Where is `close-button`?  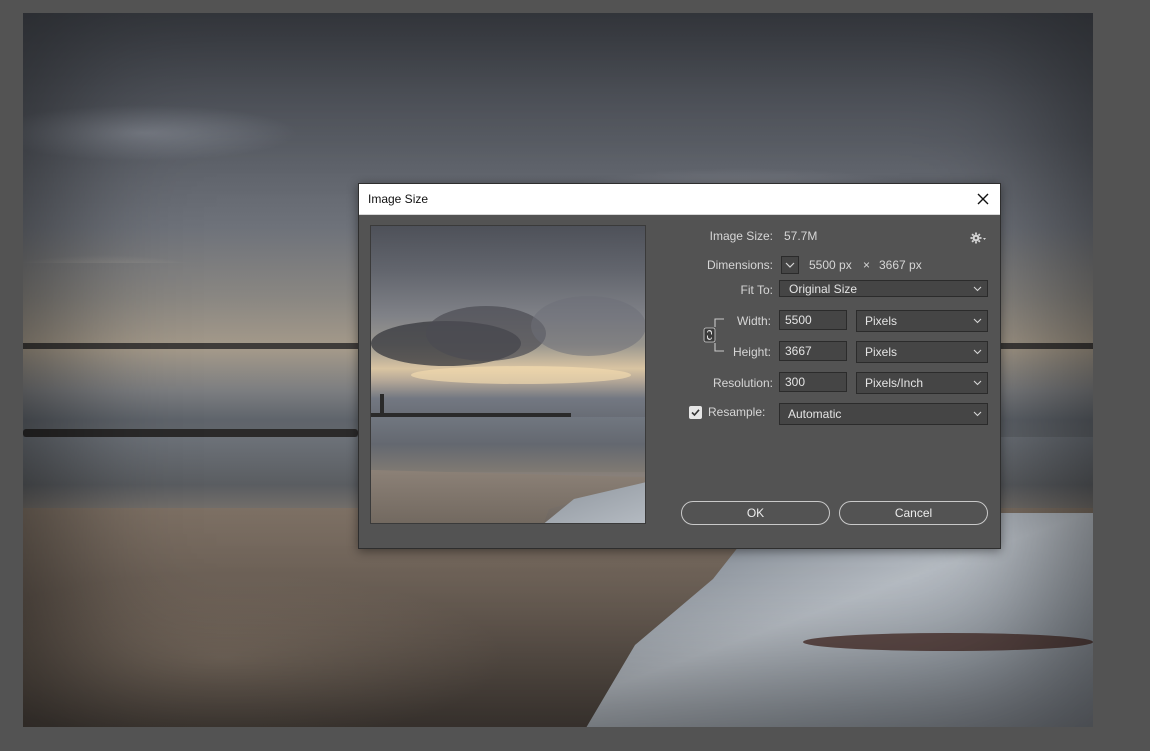 close-button is located at coordinates (983, 199).